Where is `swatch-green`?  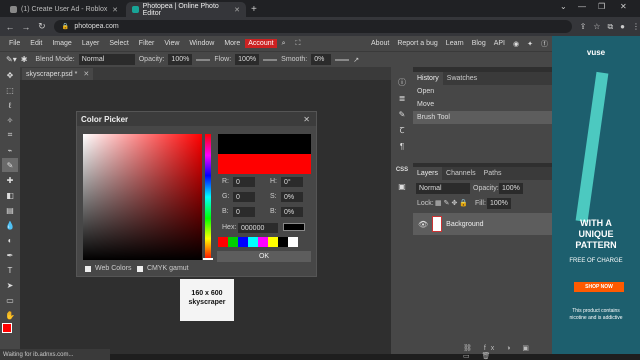
swatch-green is located at coordinates (233, 242).